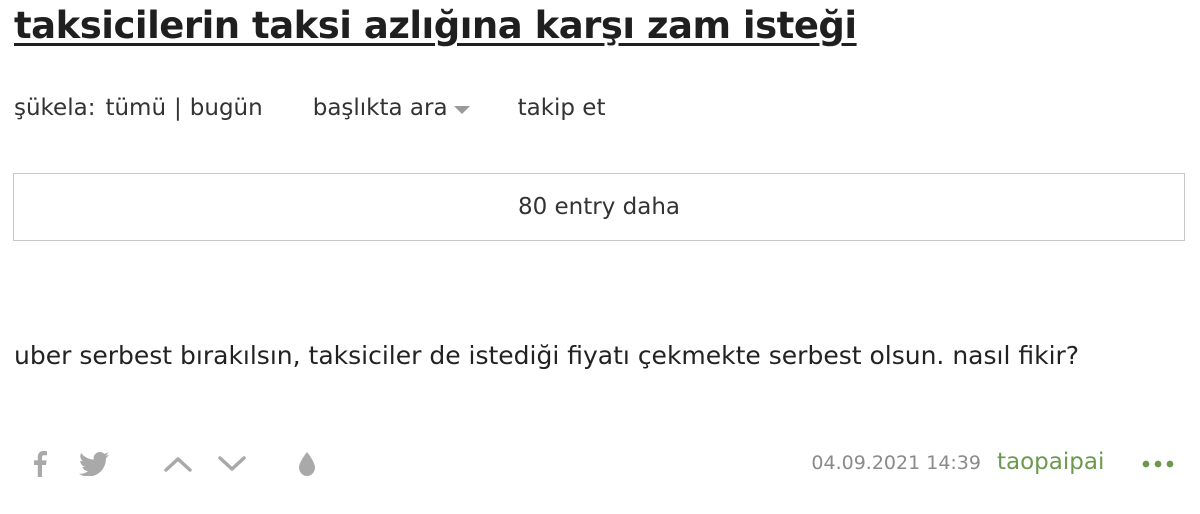  Describe the element at coordinates (178, 464) in the screenshot. I see `chevron-up-icon` at that location.